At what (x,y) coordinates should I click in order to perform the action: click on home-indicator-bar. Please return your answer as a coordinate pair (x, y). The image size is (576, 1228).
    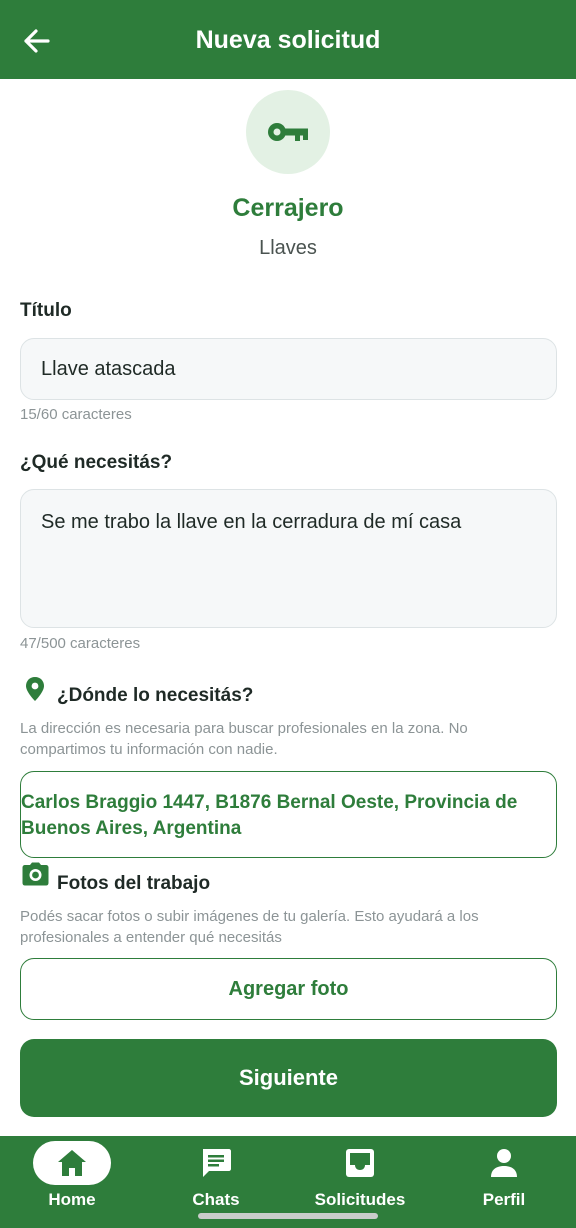
    Looking at the image, I should click on (288, 1216).